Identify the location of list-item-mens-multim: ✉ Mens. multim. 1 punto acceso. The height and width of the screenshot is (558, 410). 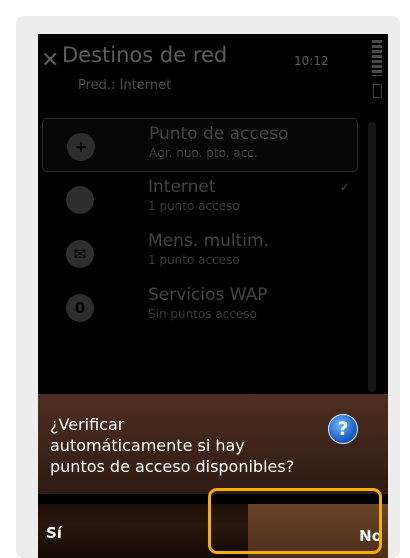
(200, 252).